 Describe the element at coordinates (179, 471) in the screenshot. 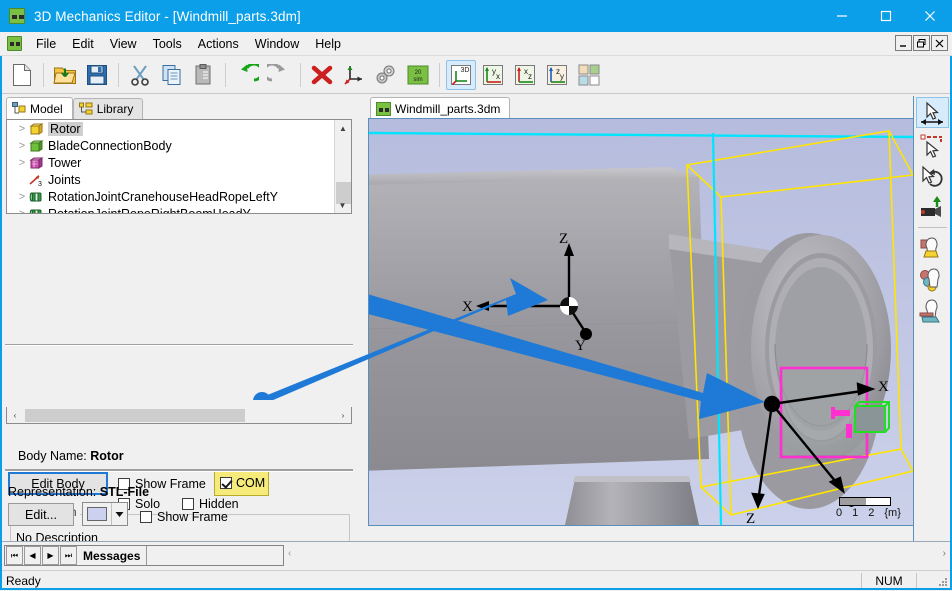

I see `panel-divider` at that location.